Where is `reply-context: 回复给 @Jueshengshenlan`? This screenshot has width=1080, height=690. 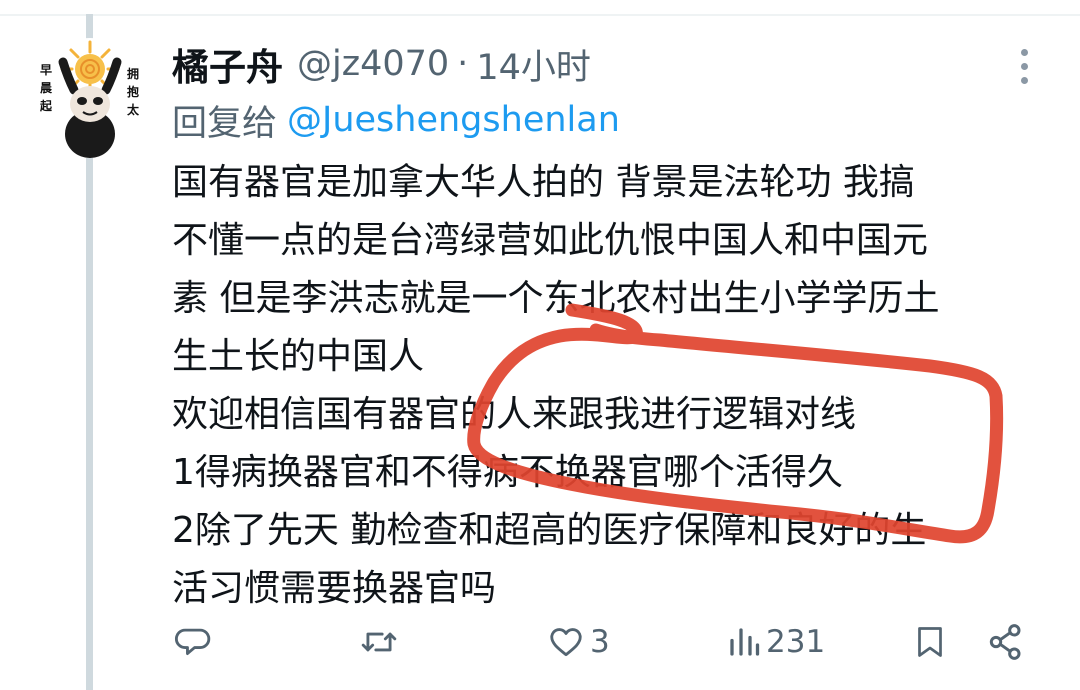 reply-context: 回复给 @Jueshengshenlan is located at coordinates (396, 120).